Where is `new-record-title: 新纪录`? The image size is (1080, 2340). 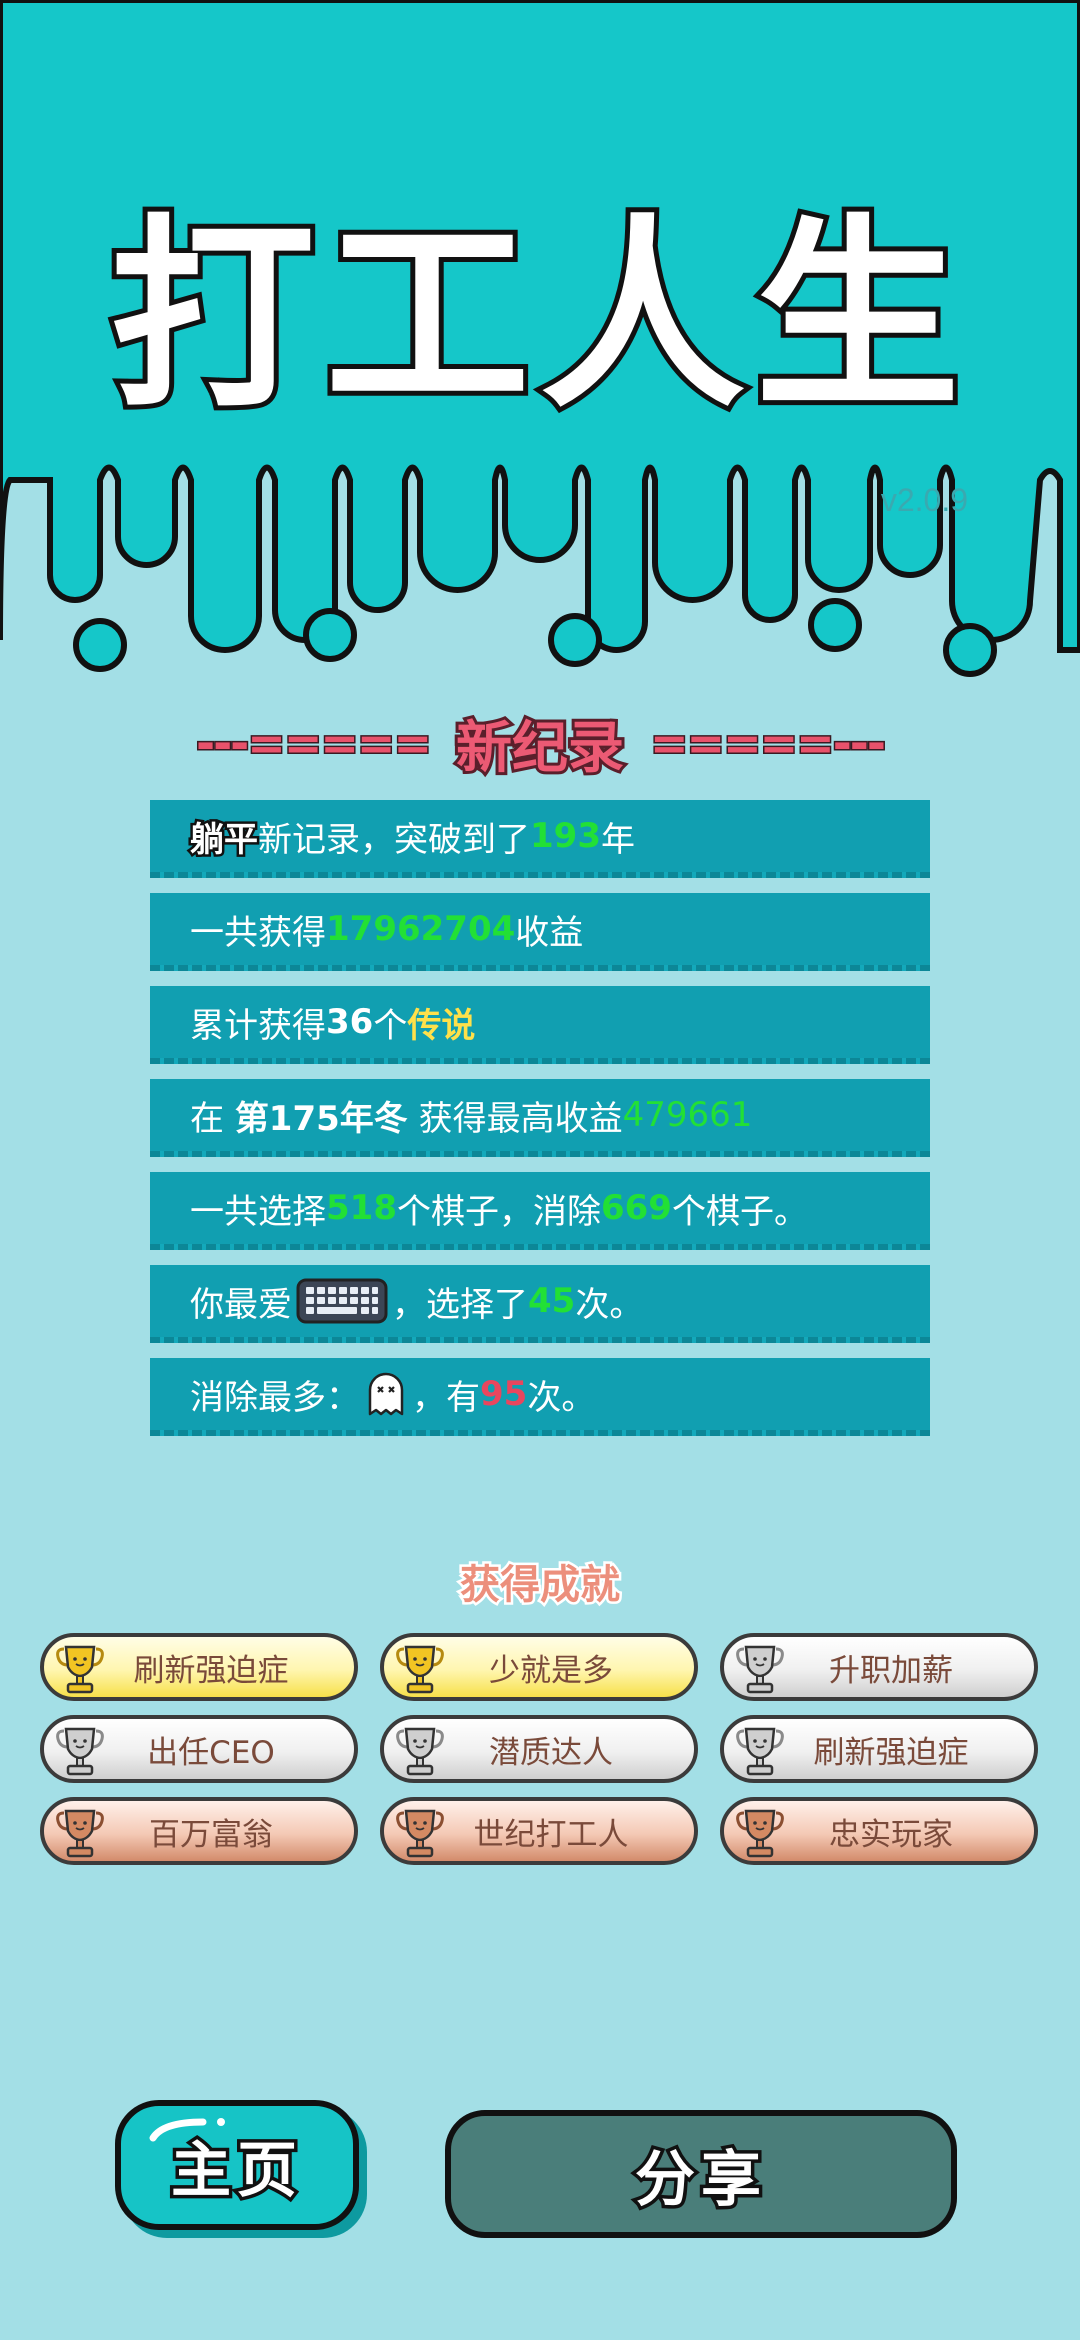 new-record-title: 新纪录 is located at coordinates (540, 748).